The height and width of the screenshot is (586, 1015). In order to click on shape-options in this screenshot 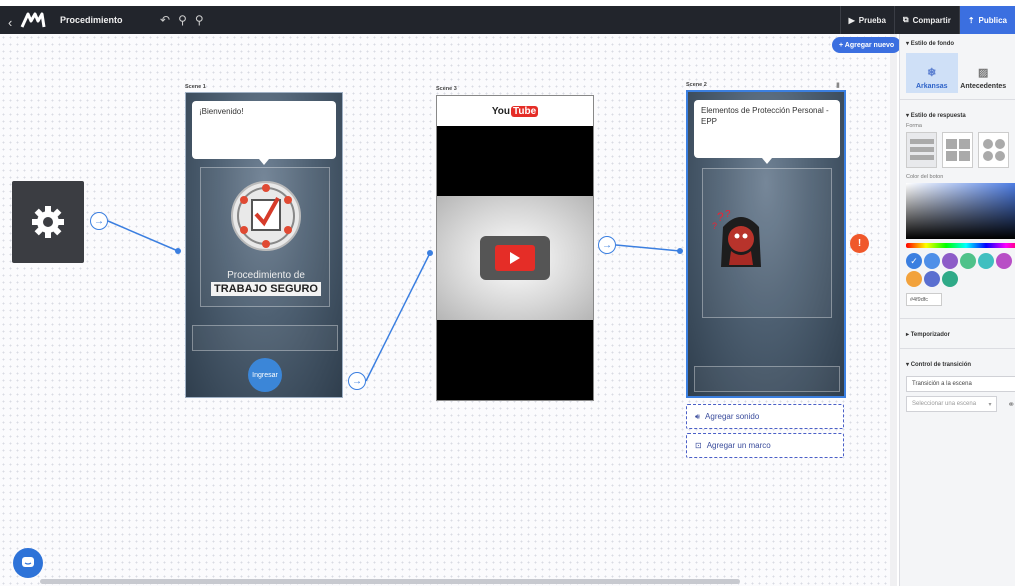, I will do `click(957, 150)`.